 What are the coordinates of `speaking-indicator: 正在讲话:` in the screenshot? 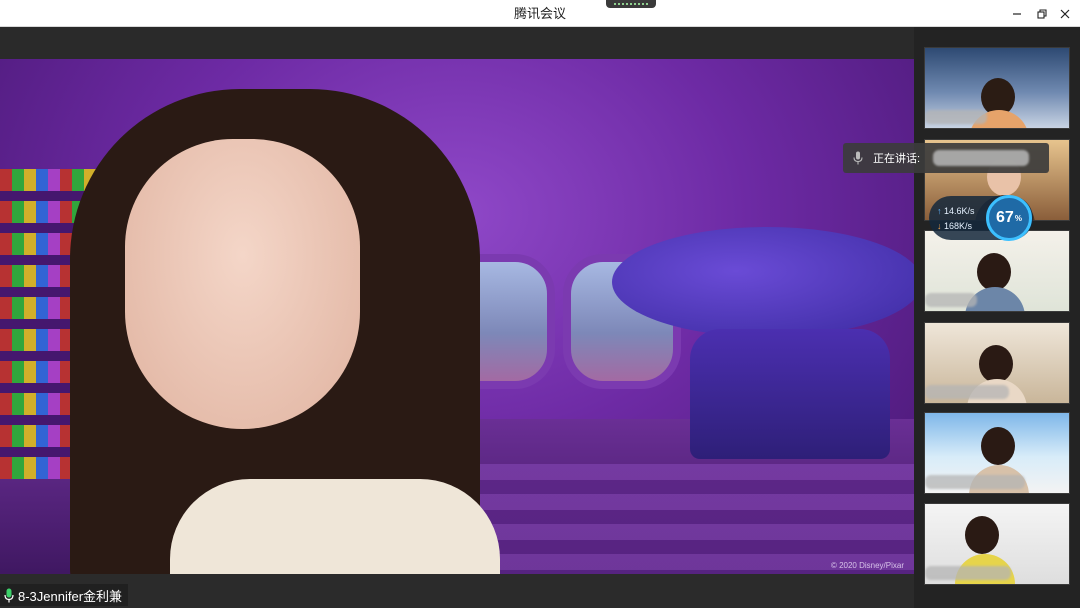 It's located at (946, 158).